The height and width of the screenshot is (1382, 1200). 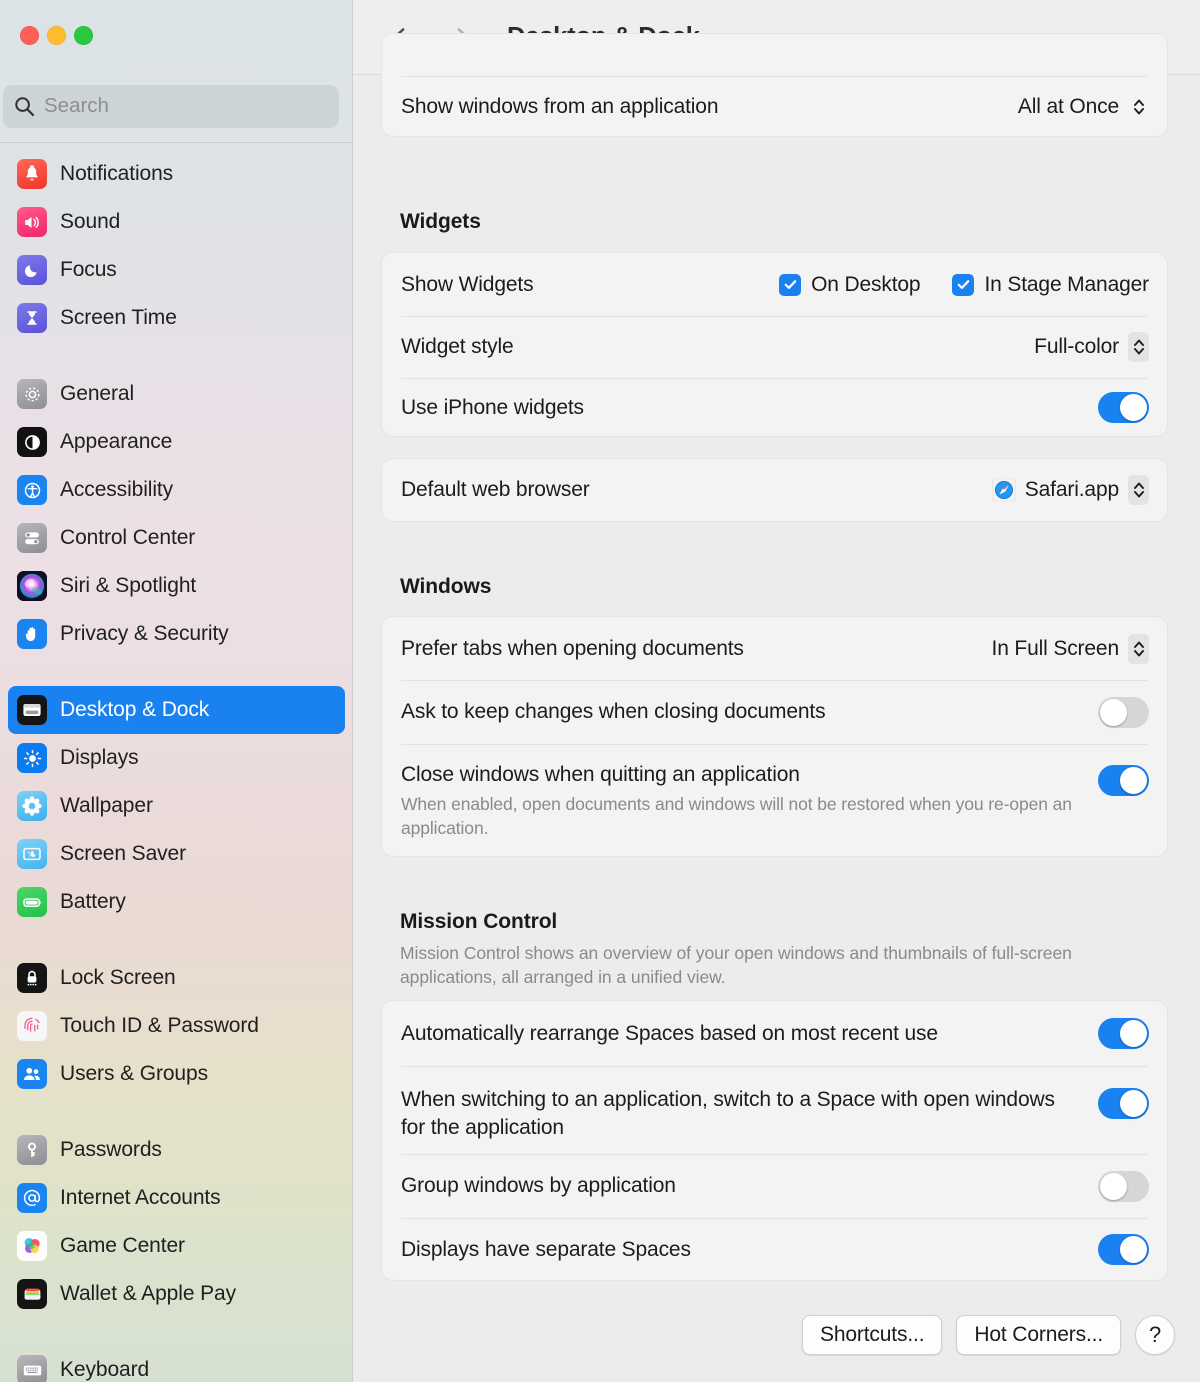 What do you see at coordinates (140, 1197) in the screenshot?
I see `sidebar-item-label: Internet Accounts` at bounding box center [140, 1197].